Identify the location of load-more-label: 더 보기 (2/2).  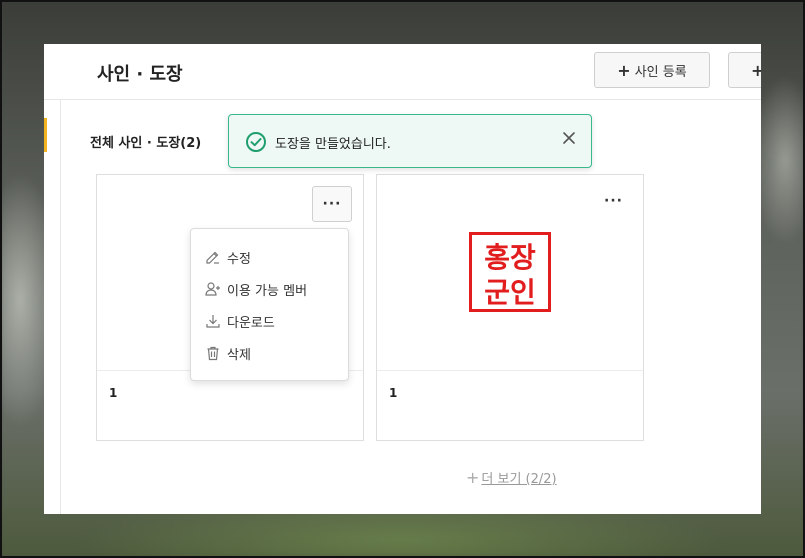
(519, 479).